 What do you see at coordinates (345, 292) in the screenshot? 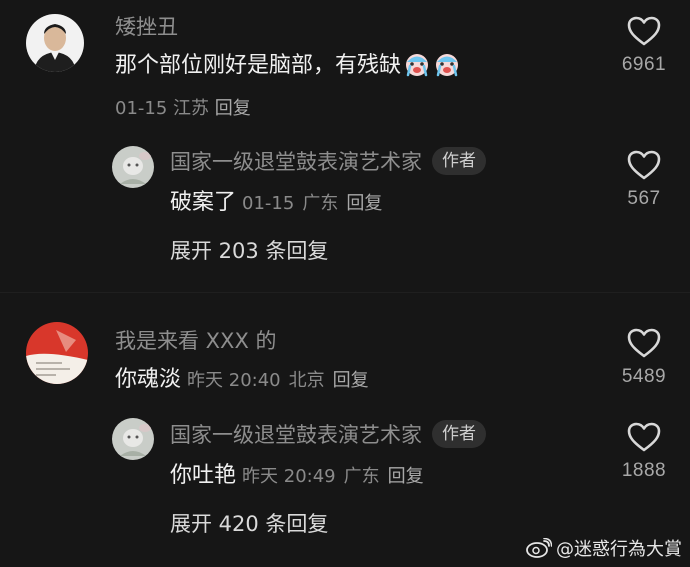
I see `divider` at bounding box center [345, 292].